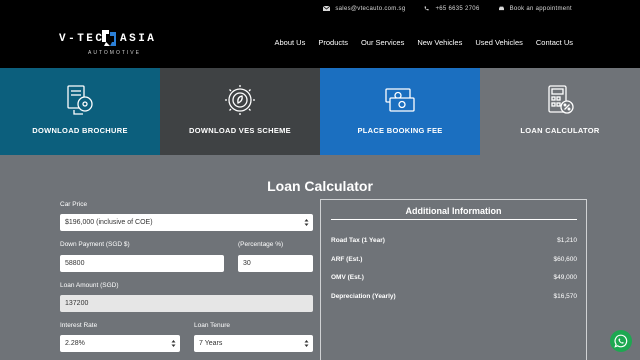  Describe the element at coordinates (80, 130) in the screenshot. I see `tile-label: DOWNLOAD BROCHURE` at that location.